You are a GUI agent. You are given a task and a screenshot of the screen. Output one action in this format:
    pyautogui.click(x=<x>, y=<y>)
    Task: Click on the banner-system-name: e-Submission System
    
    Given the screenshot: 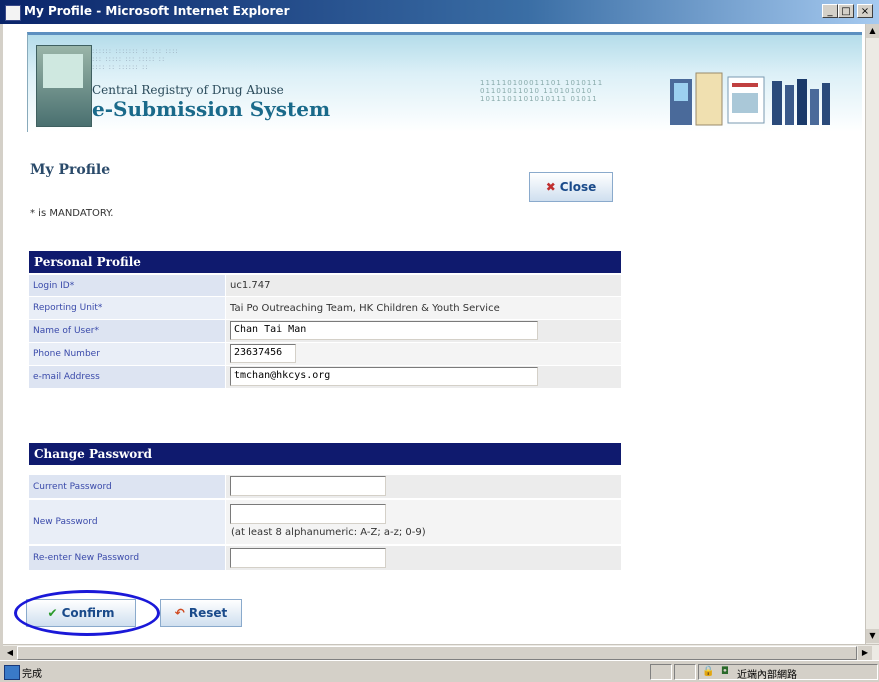 What is the action you would take?
    pyautogui.click(x=211, y=109)
    